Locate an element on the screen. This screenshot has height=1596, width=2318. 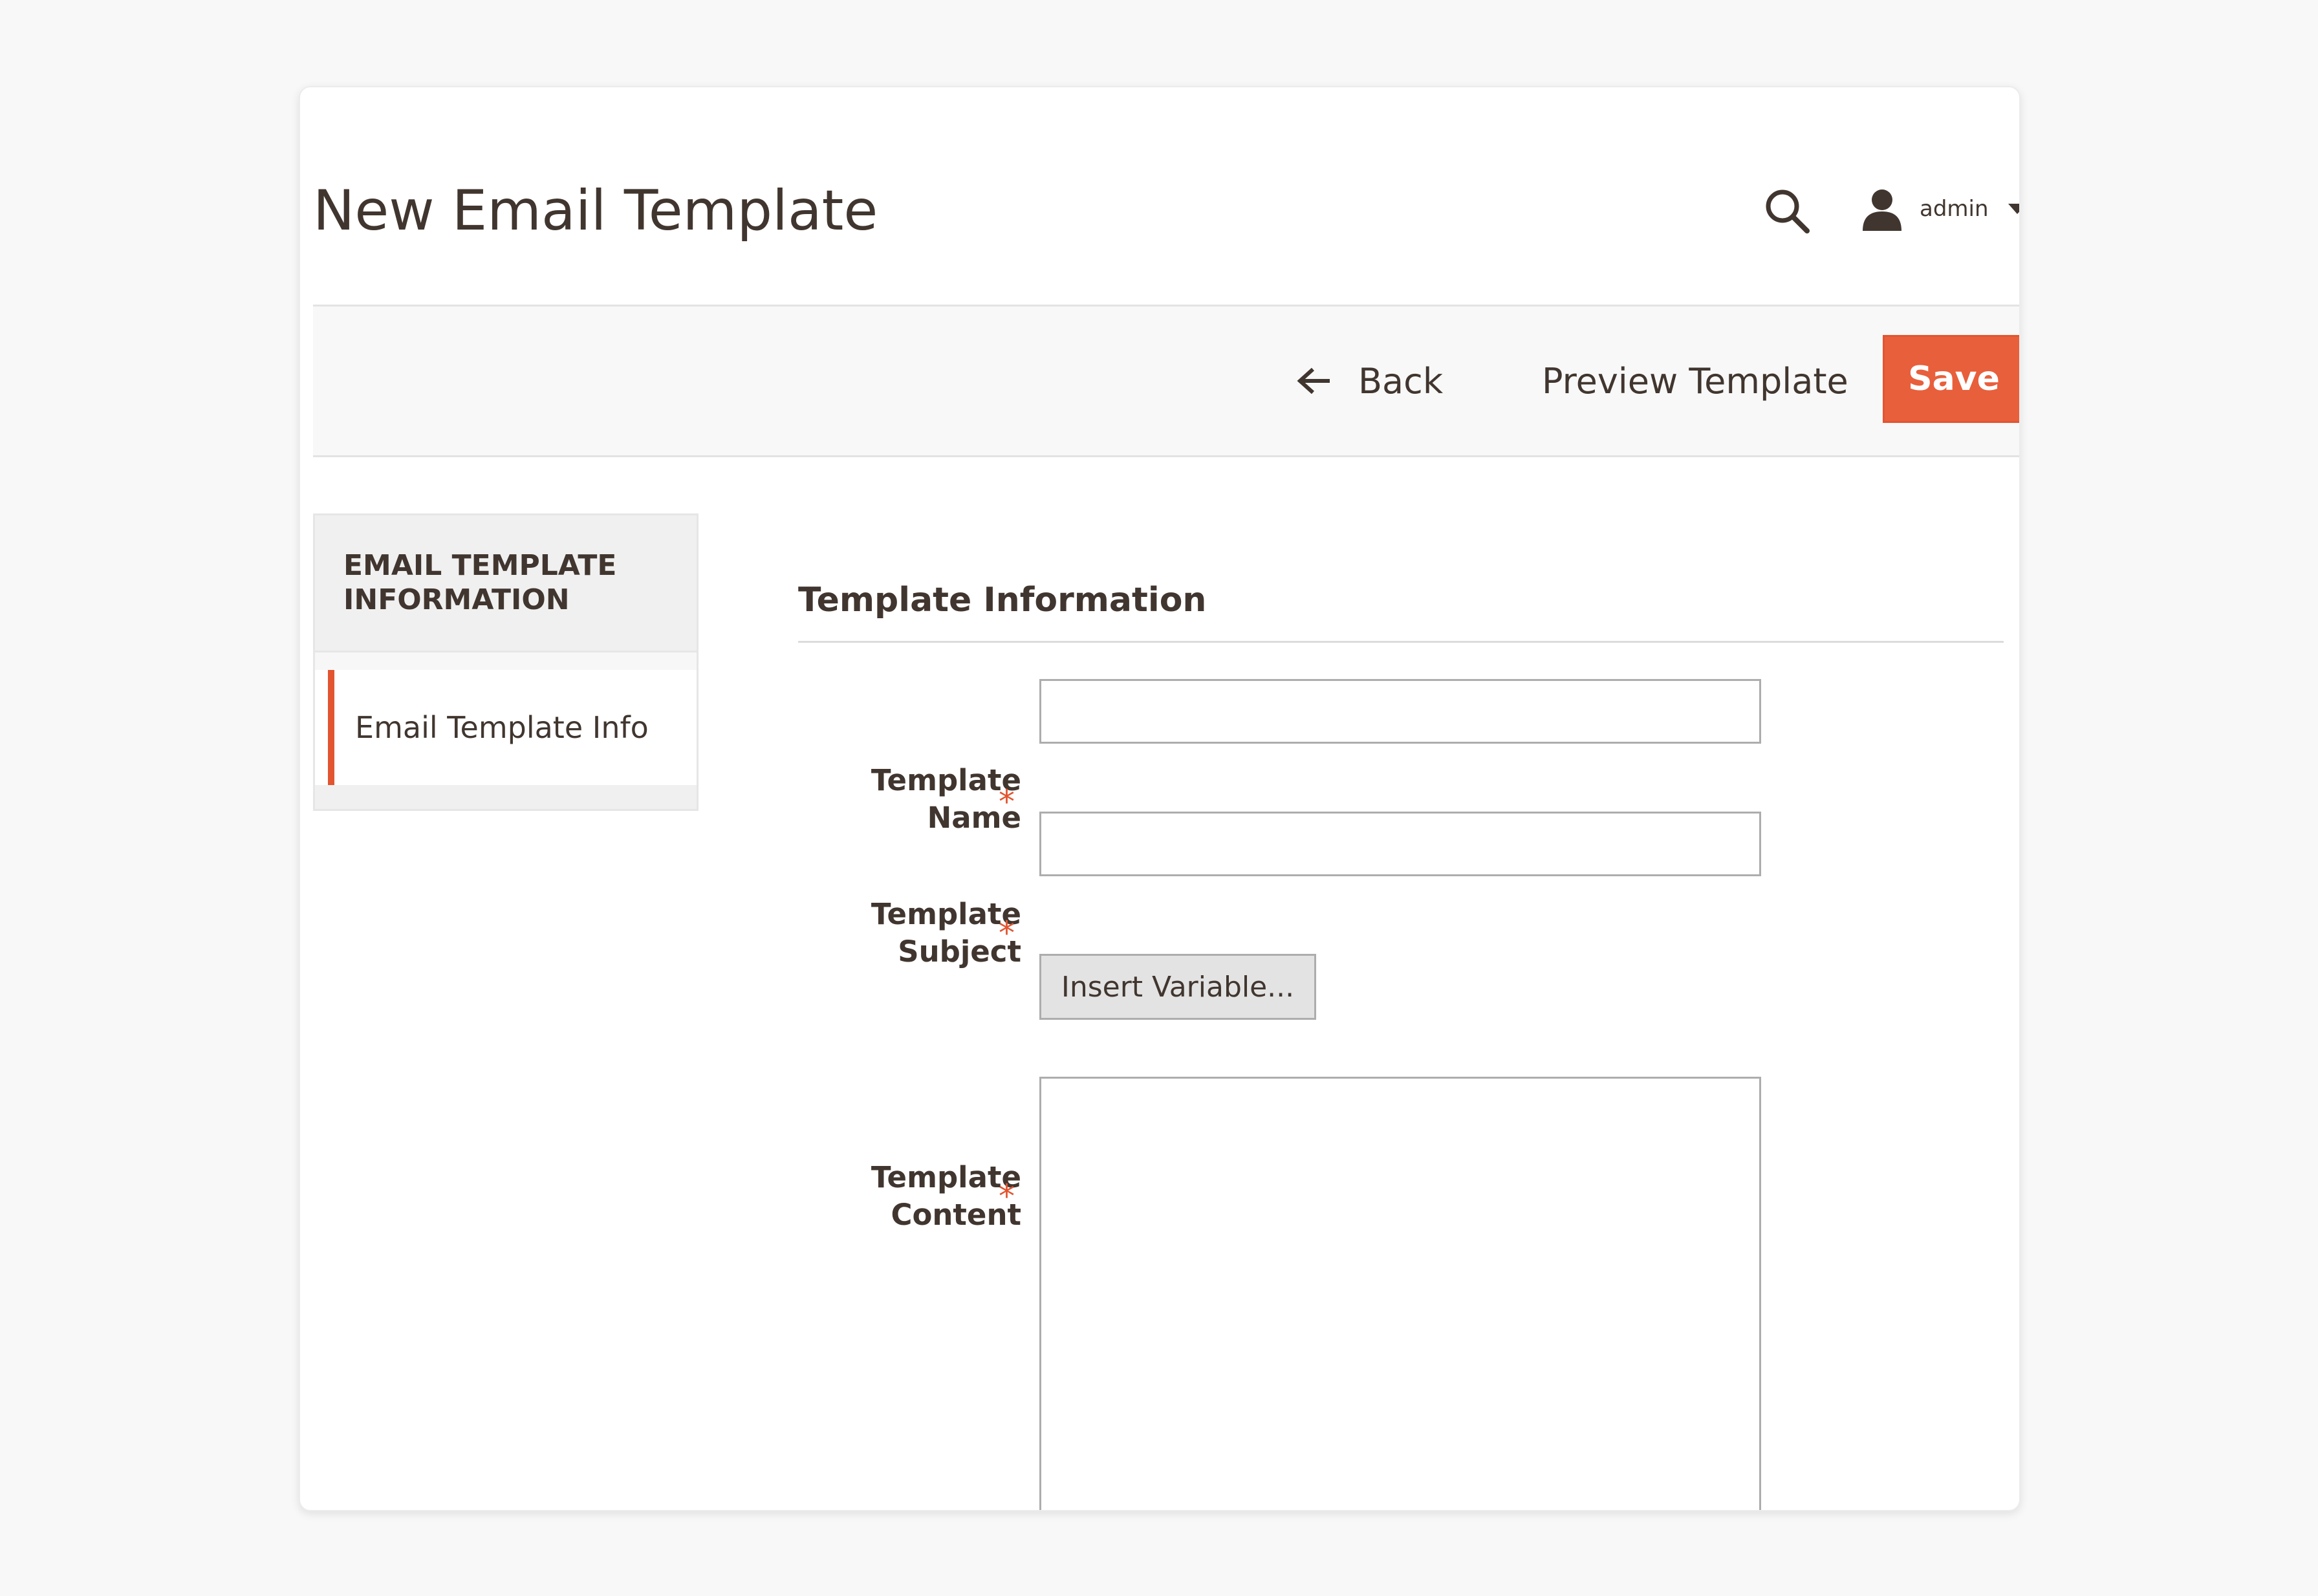
template-subject-label-line2: Subject is located at coordinates (959, 952).